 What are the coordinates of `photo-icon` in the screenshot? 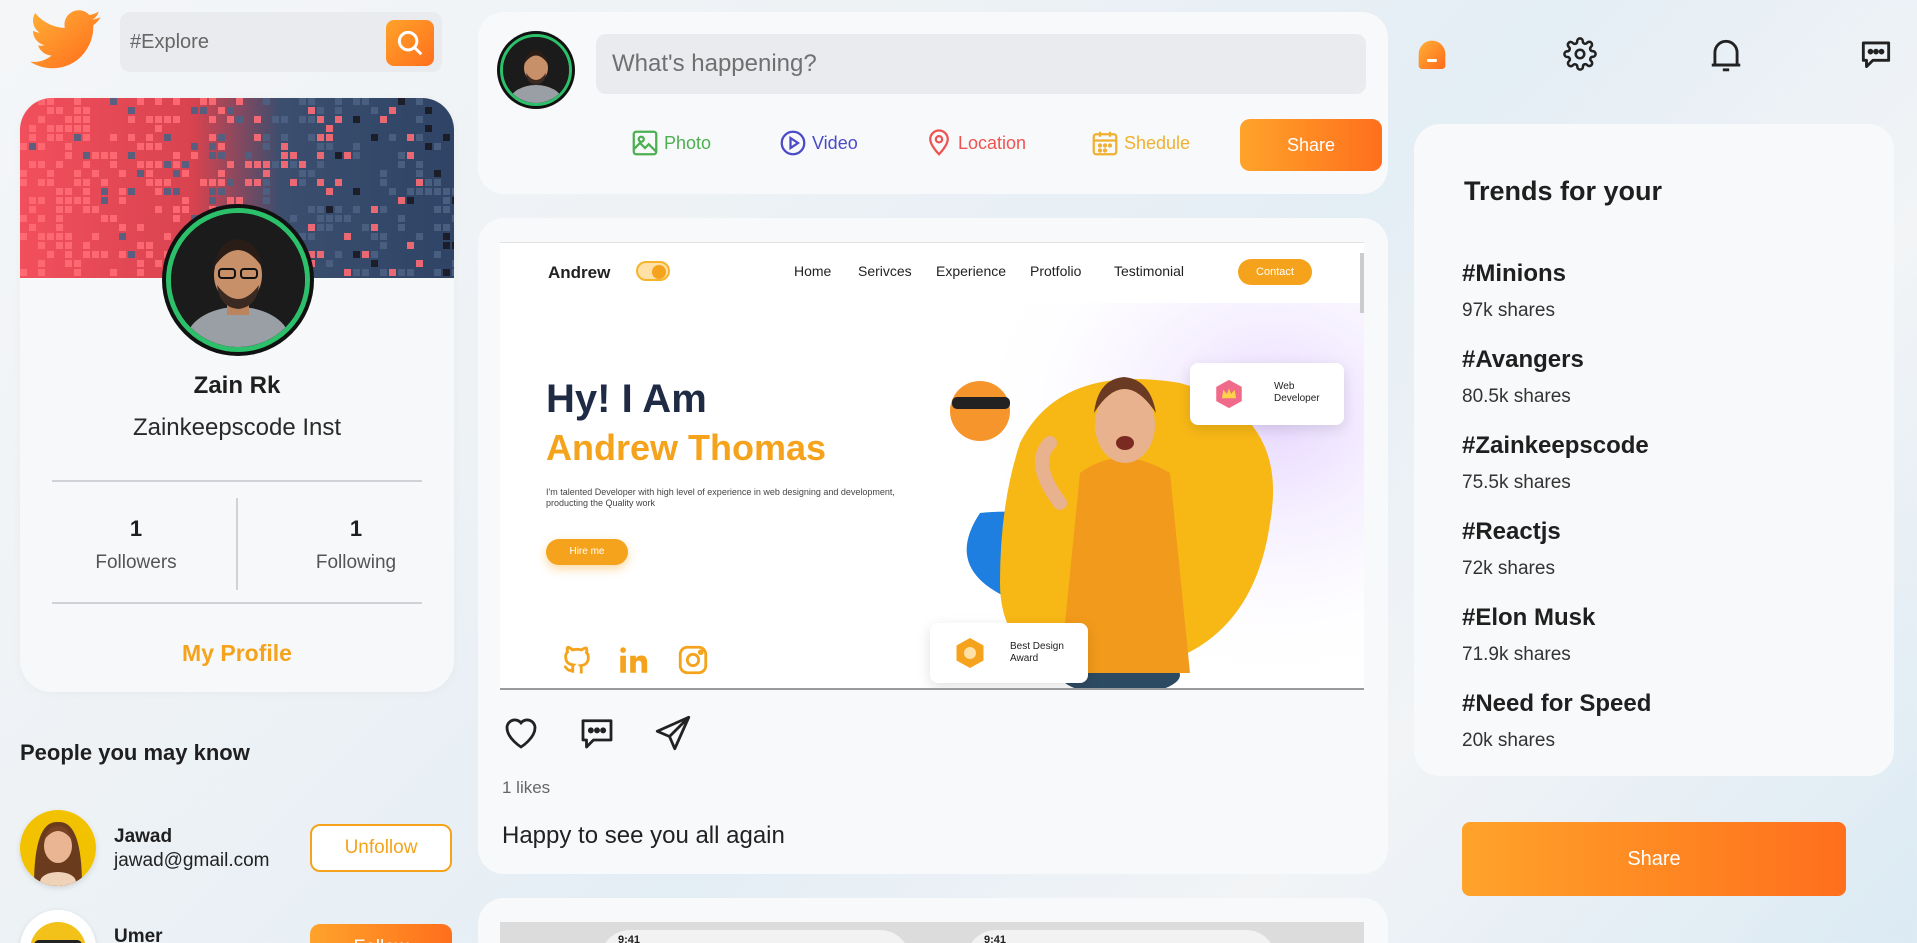 It's located at (645, 143).